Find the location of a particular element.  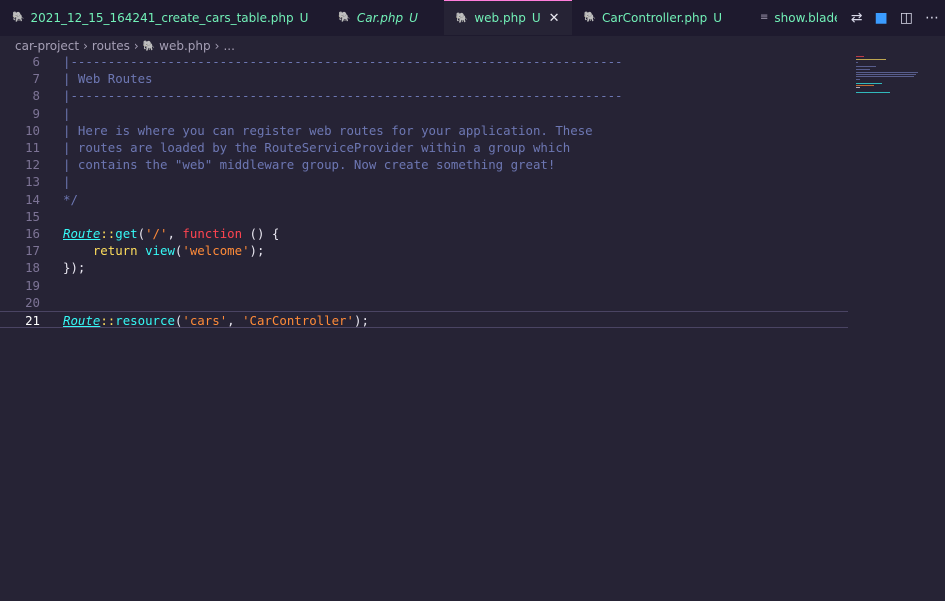

code-line: 14 */ is located at coordinates (424, 199).